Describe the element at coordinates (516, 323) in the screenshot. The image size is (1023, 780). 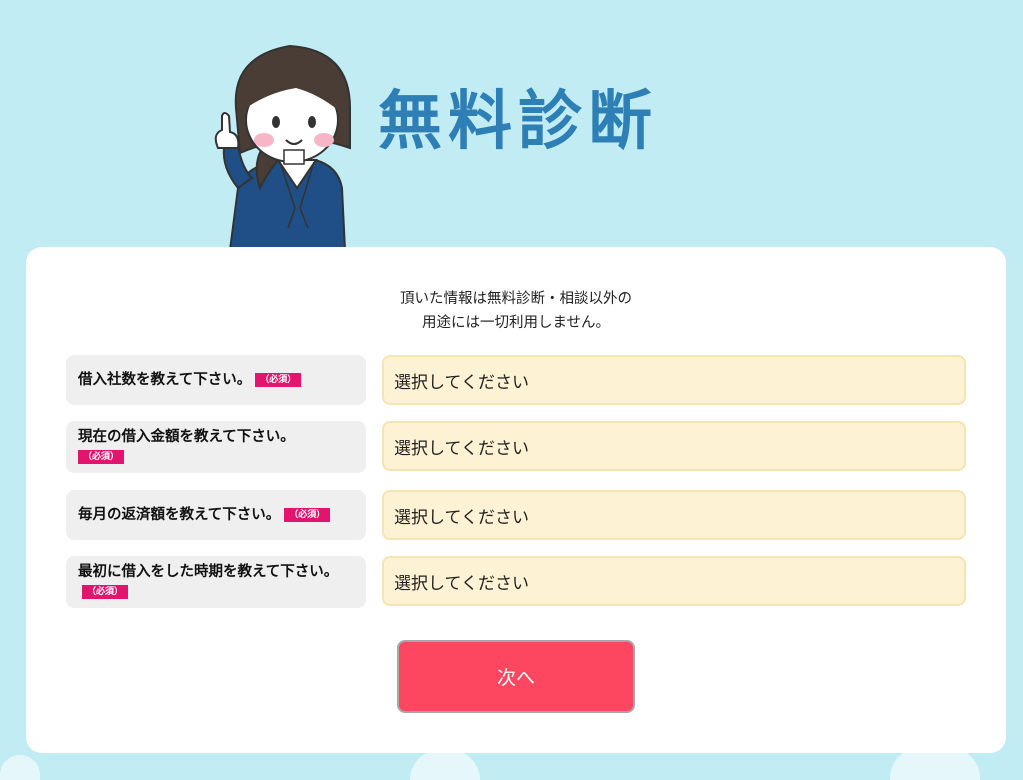
I see `privacy-notice-line: 用途には一切利用しません。` at that location.